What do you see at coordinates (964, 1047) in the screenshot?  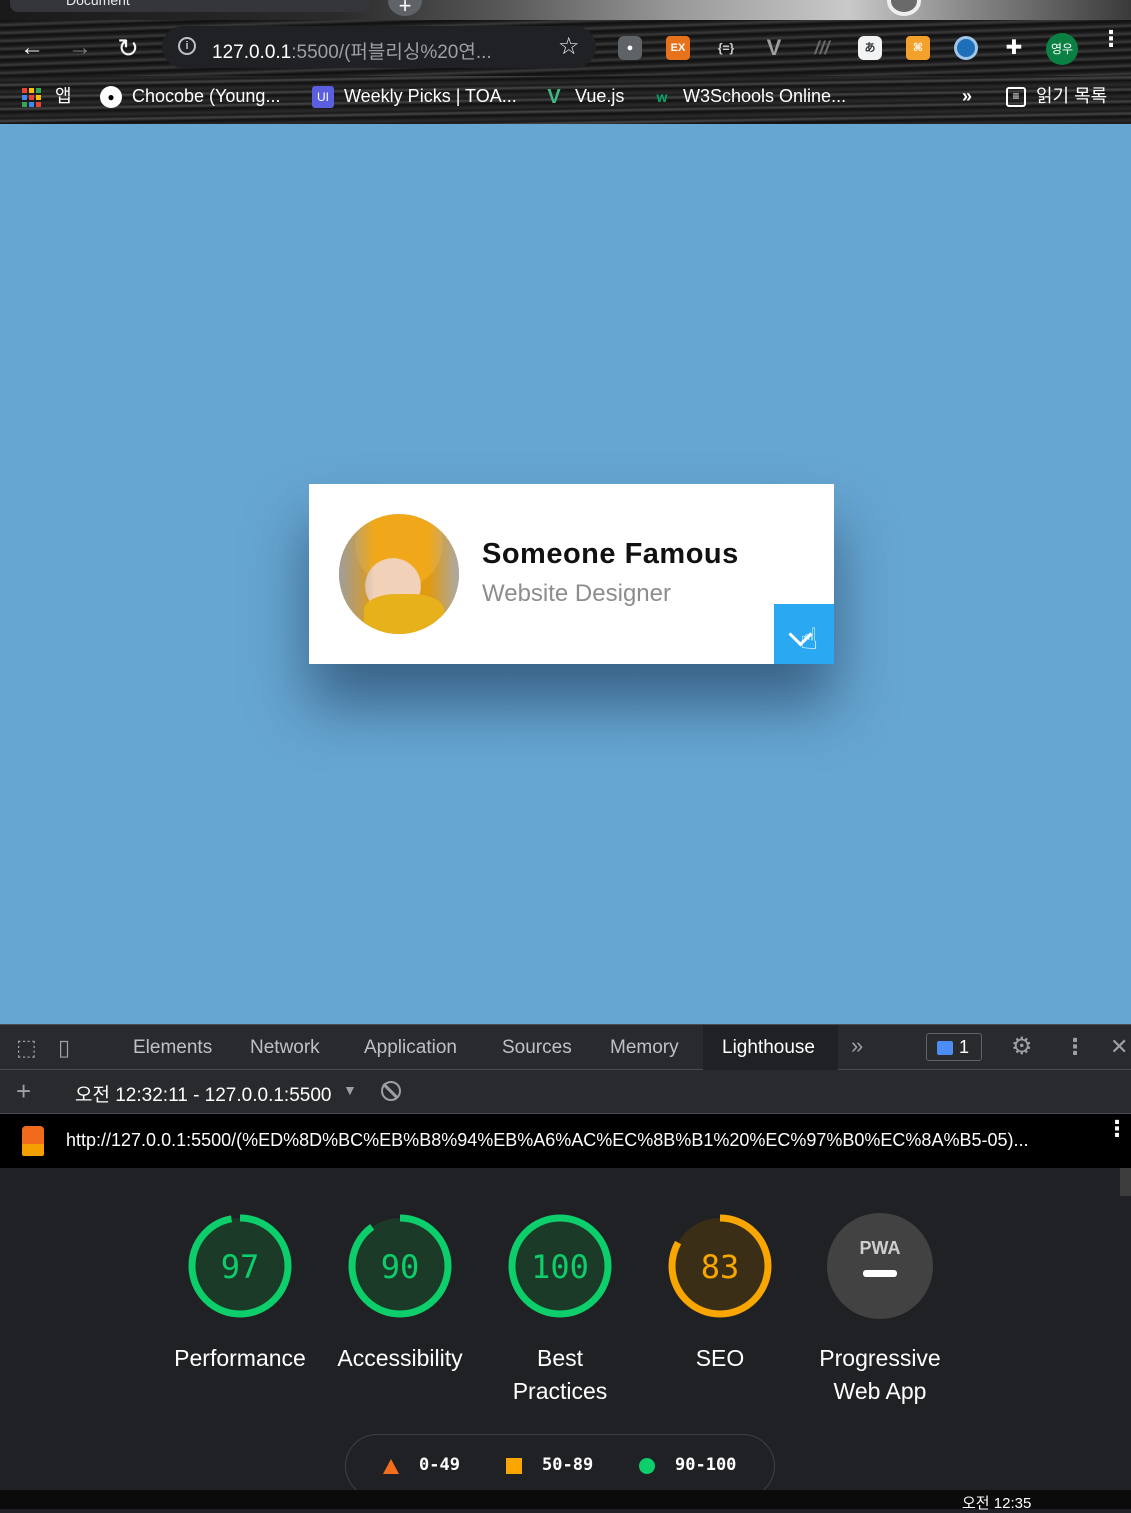 I see `message-count: 1` at bounding box center [964, 1047].